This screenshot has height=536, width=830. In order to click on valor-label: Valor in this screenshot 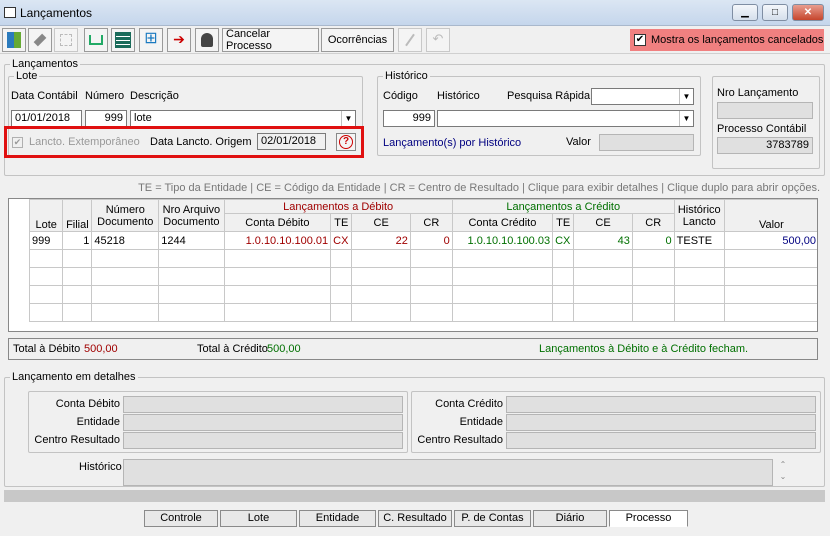, I will do `click(578, 142)`.